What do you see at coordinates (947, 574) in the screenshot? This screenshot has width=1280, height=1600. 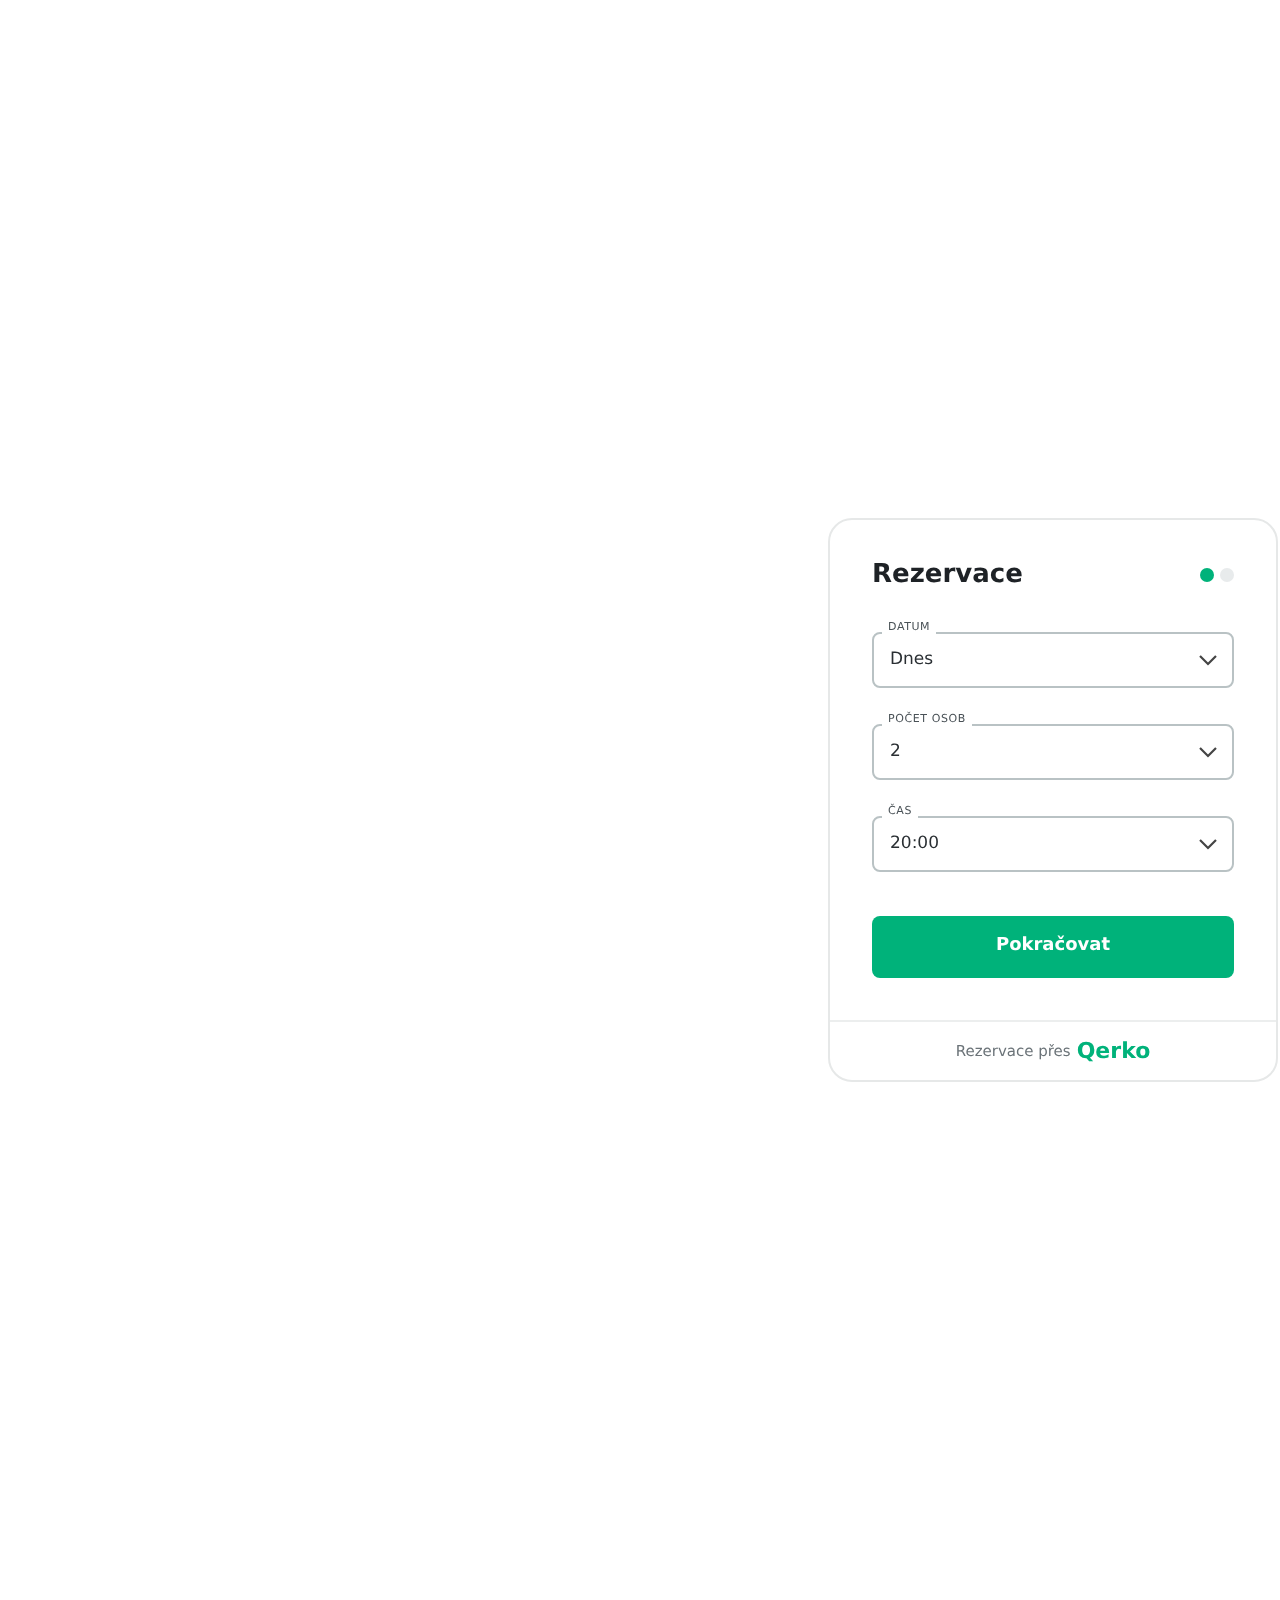 I see `card-title: Rezervace` at bounding box center [947, 574].